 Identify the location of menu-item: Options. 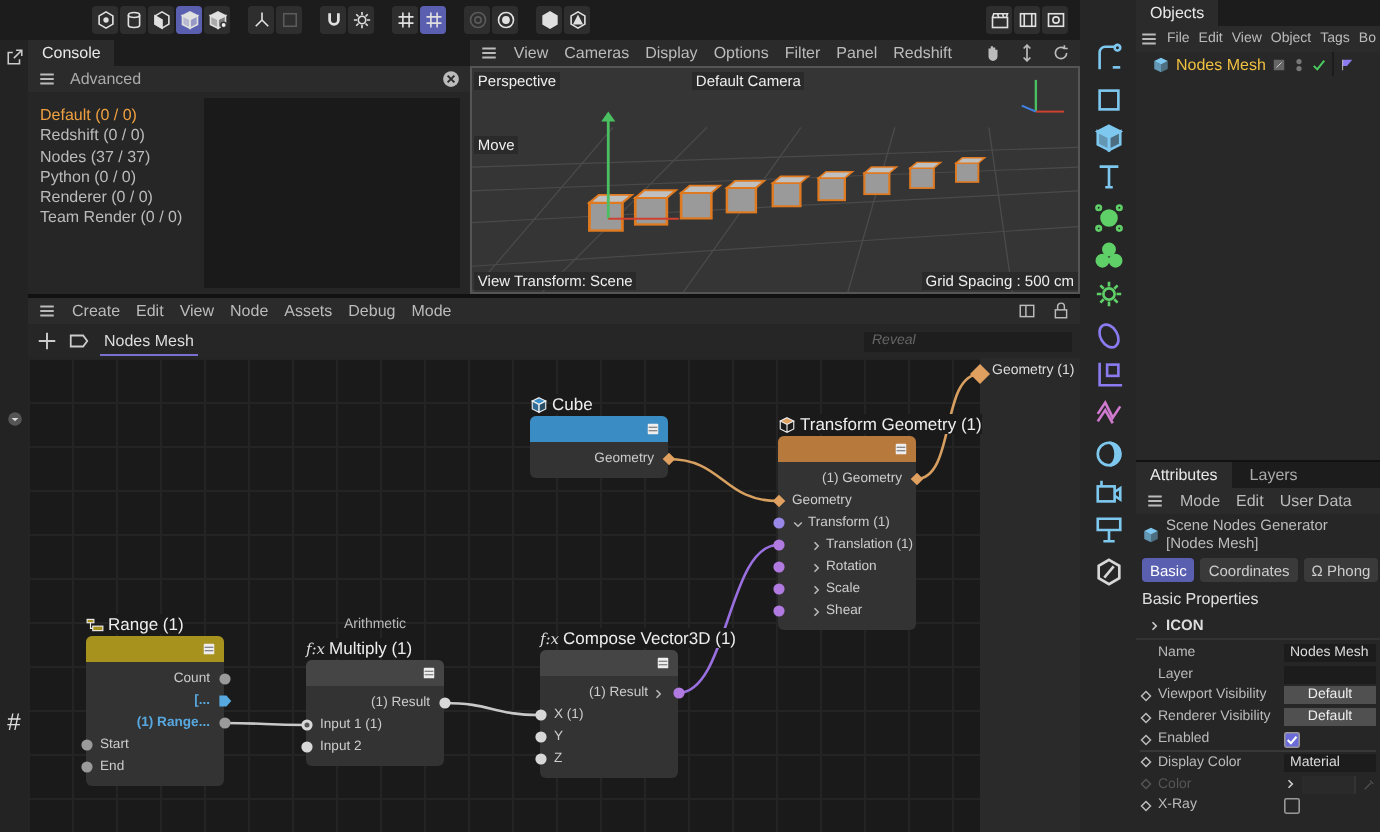
(741, 53).